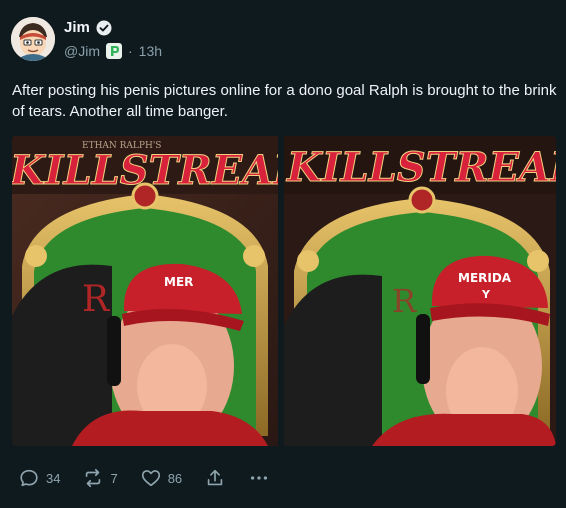  I want to click on platform-badge-icon, so click(113, 51).